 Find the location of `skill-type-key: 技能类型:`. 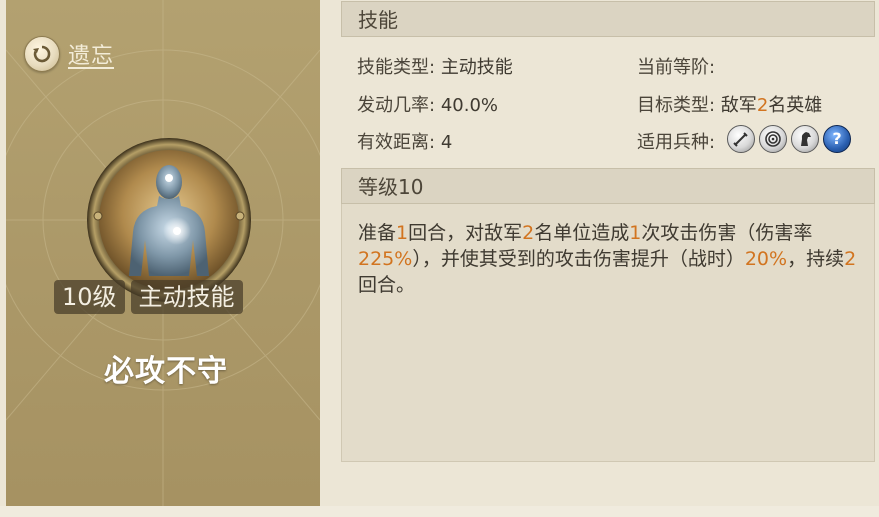

skill-type-key: 技能类型: is located at coordinates (396, 67).